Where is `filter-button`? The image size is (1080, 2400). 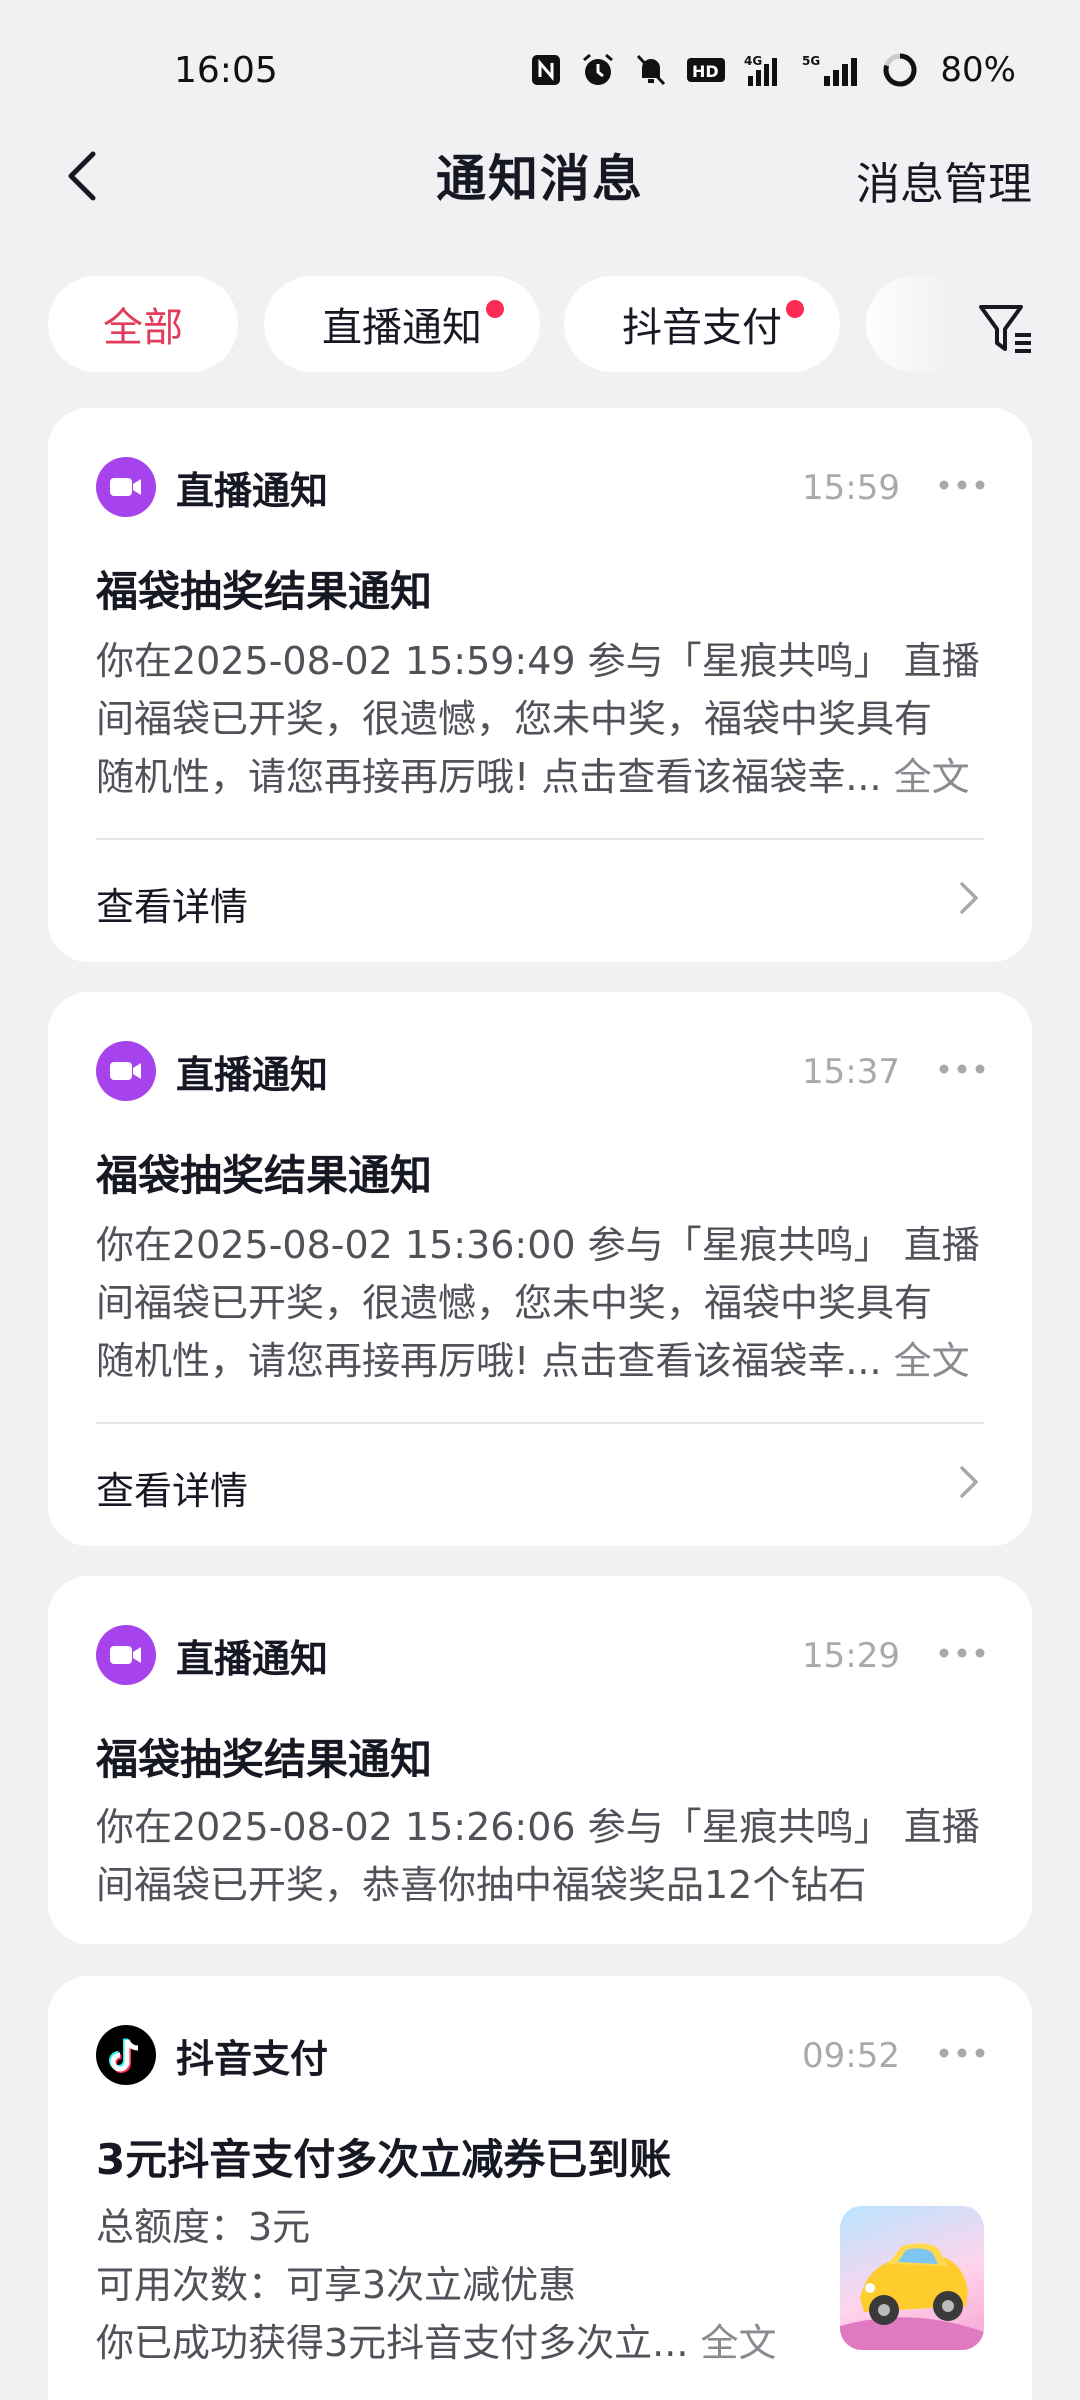 filter-button is located at coordinates (1005, 329).